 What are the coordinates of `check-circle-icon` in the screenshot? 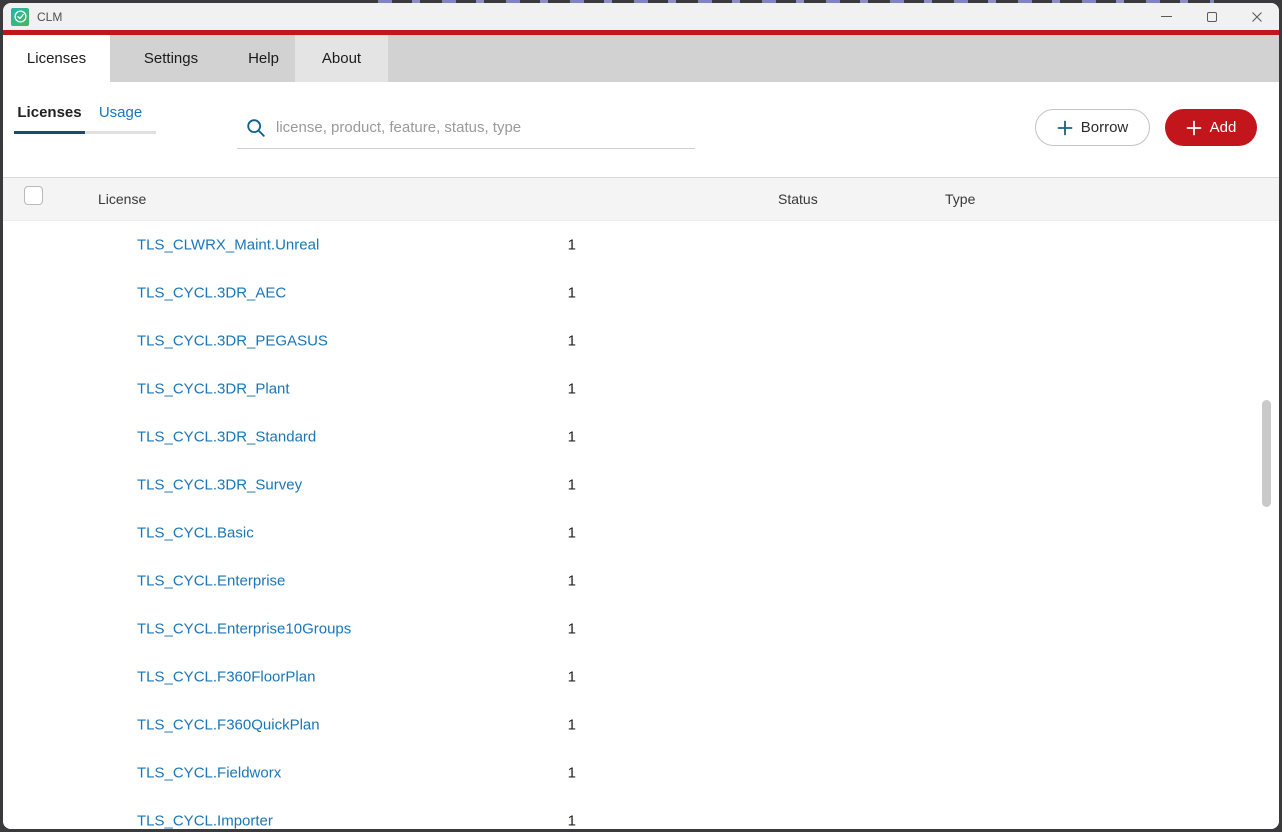 It's located at (20, 16).